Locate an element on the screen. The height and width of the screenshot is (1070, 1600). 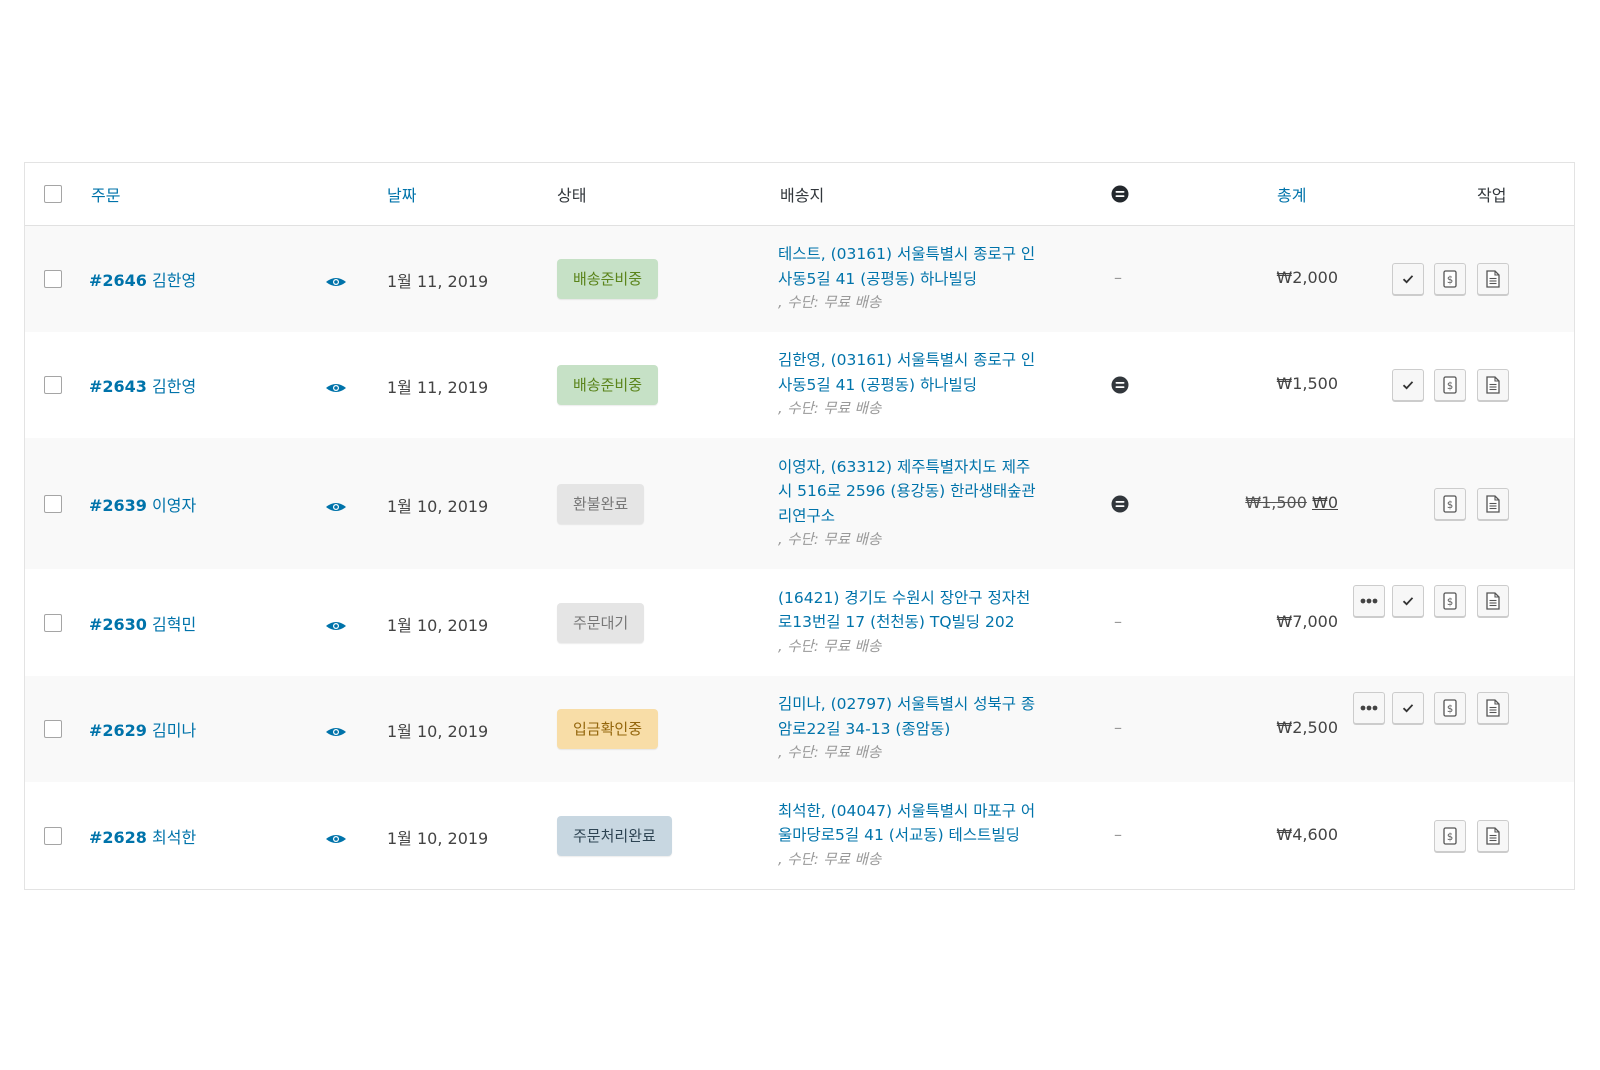
order-column-header: 주문 is located at coordinates (105, 194).